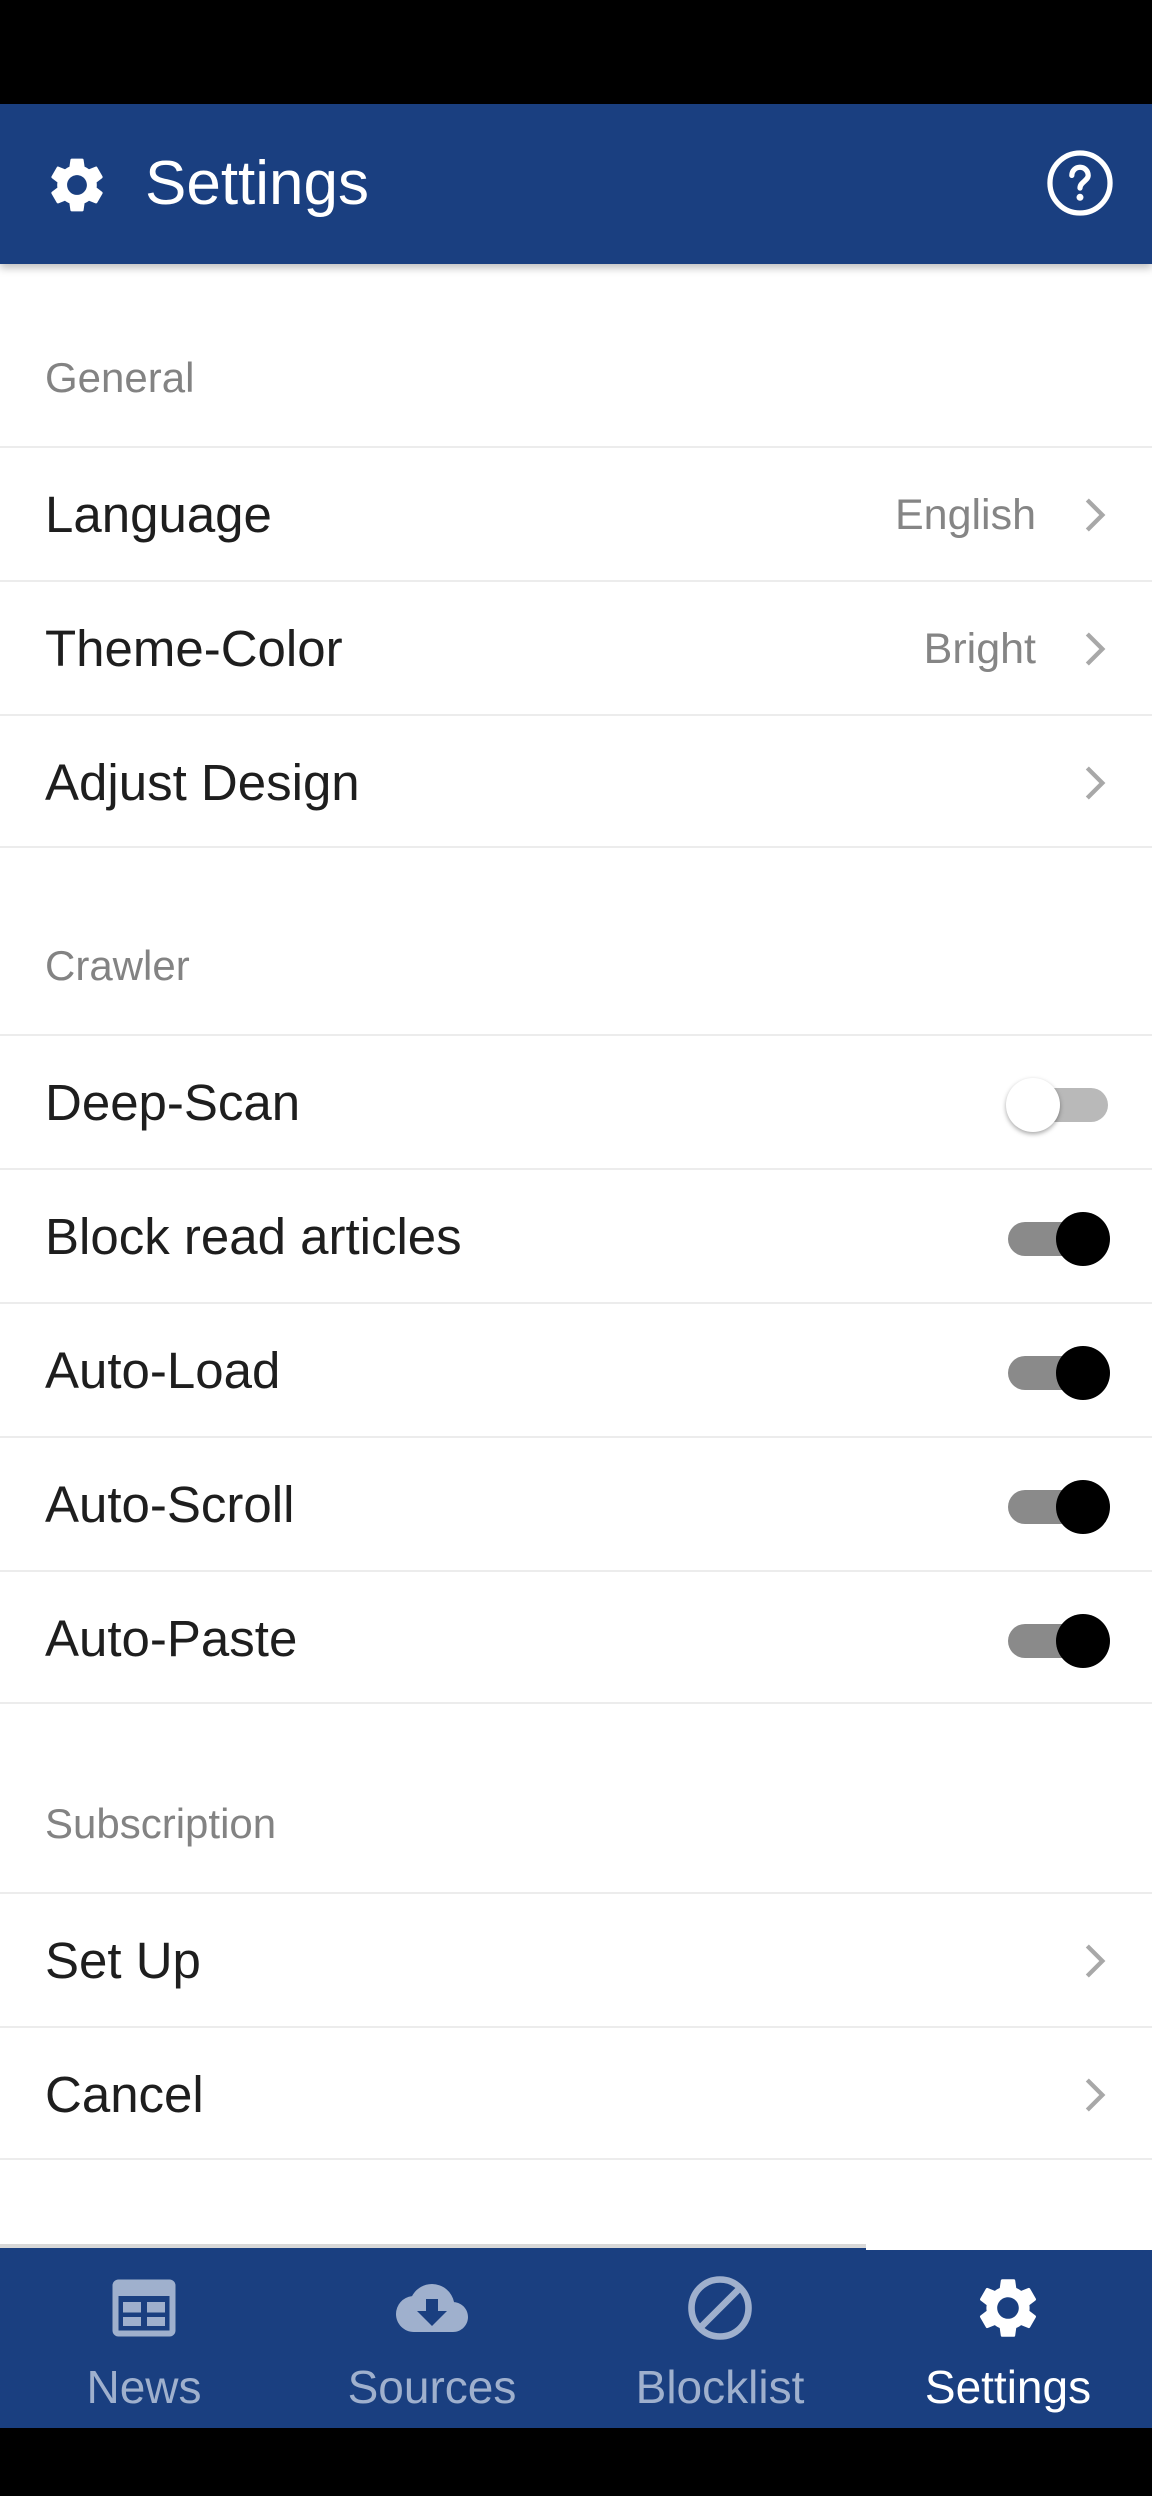 This screenshot has height=2496, width=1152. Describe the element at coordinates (576, 2093) in the screenshot. I see `cancel-subscription-row: Cancel` at that location.